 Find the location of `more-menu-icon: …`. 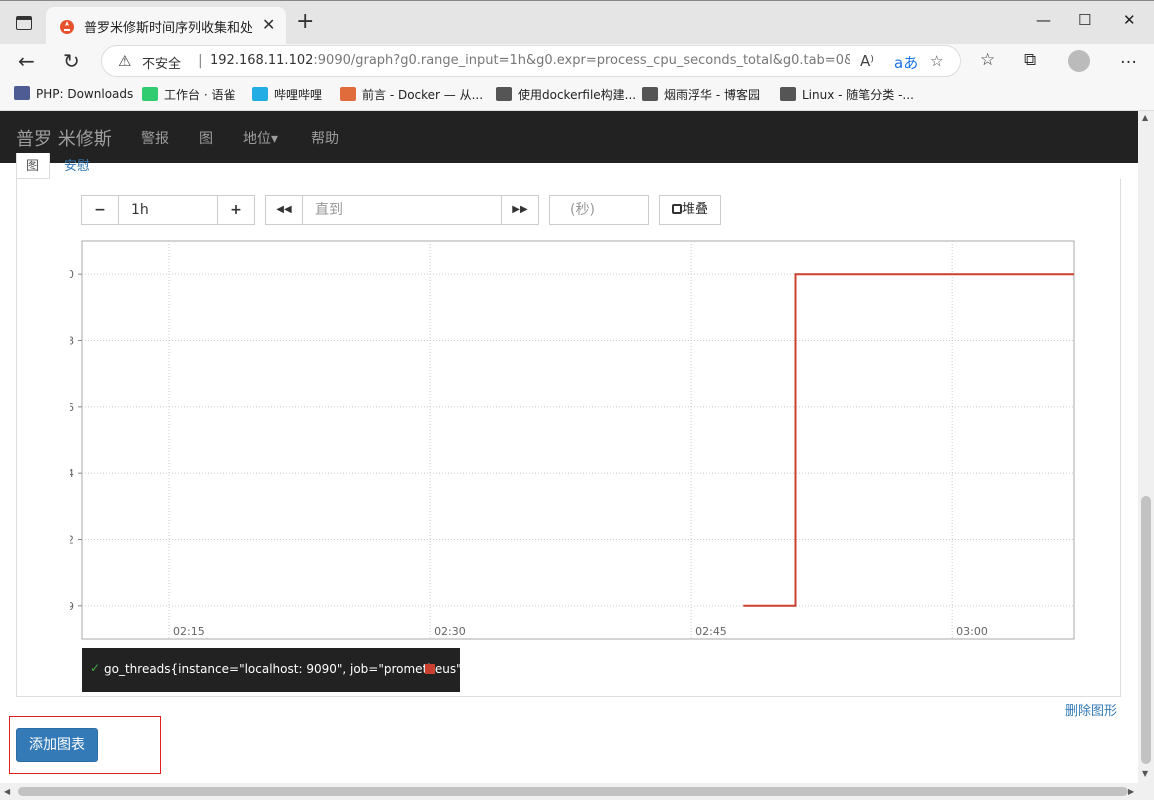

more-menu-icon: … is located at coordinates (1128, 58).